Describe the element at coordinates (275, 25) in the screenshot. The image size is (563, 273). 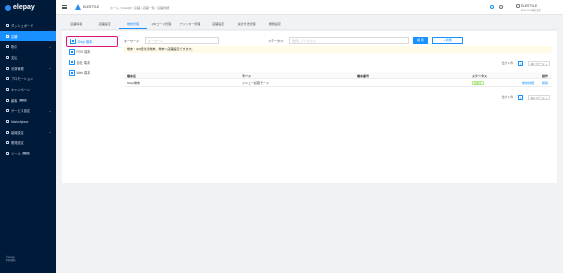
I see `tab: 機能設定` at that location.